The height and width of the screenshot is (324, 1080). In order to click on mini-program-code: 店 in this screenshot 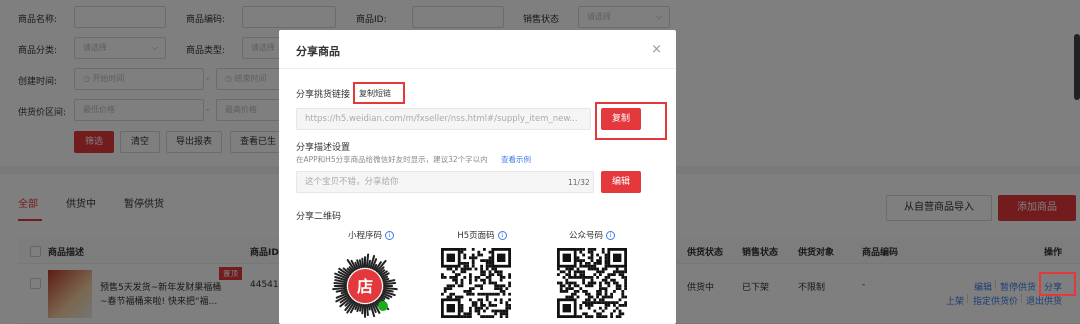, I will do `click(365, 286)`.